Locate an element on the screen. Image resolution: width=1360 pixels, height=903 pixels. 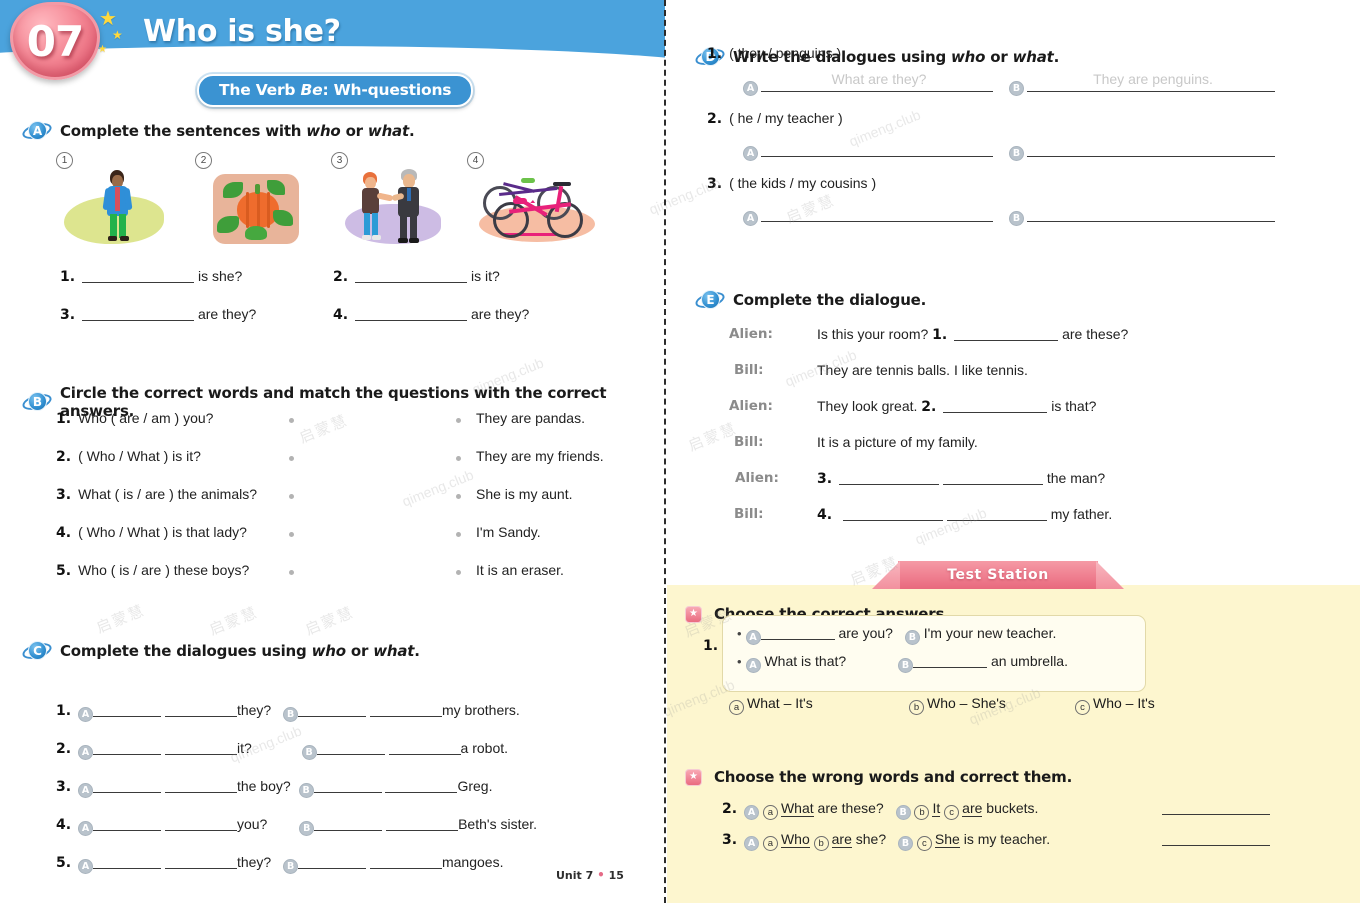
answer-choice-b: b Who – She's is located at coordinates (957, 705).